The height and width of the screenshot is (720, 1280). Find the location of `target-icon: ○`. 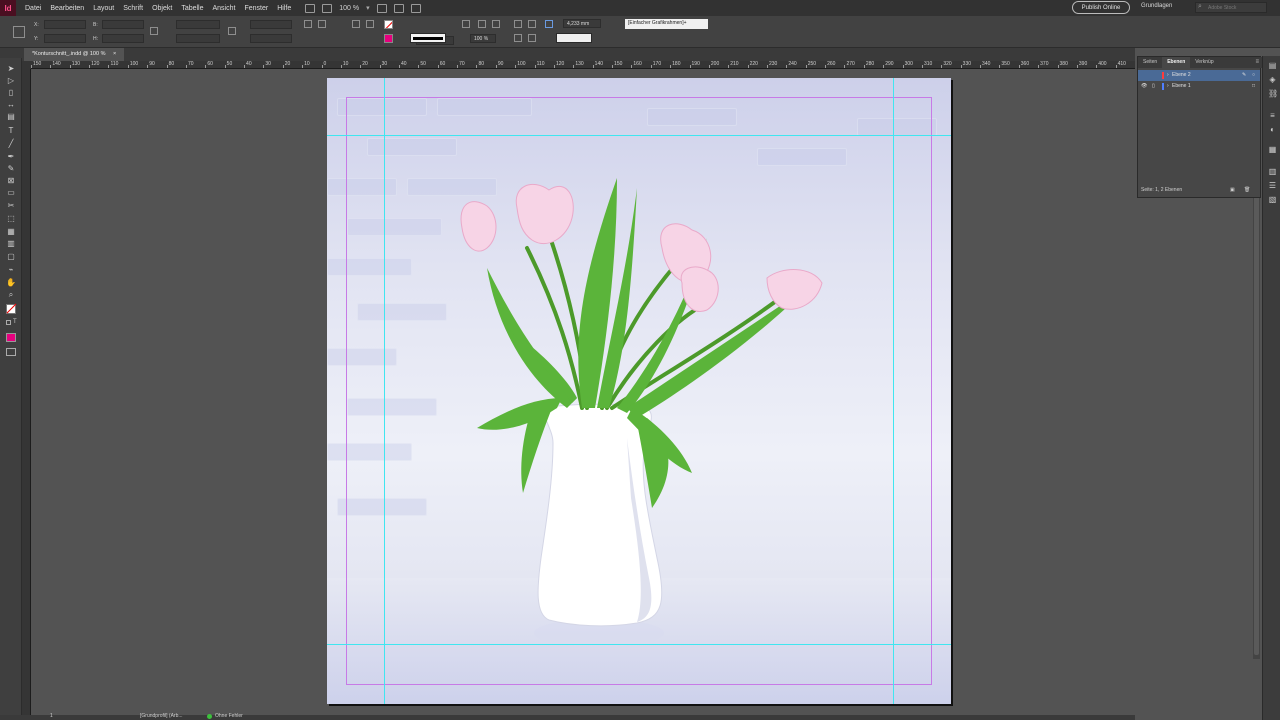

target-icon: ○ is located at coordinates (1253, 75).